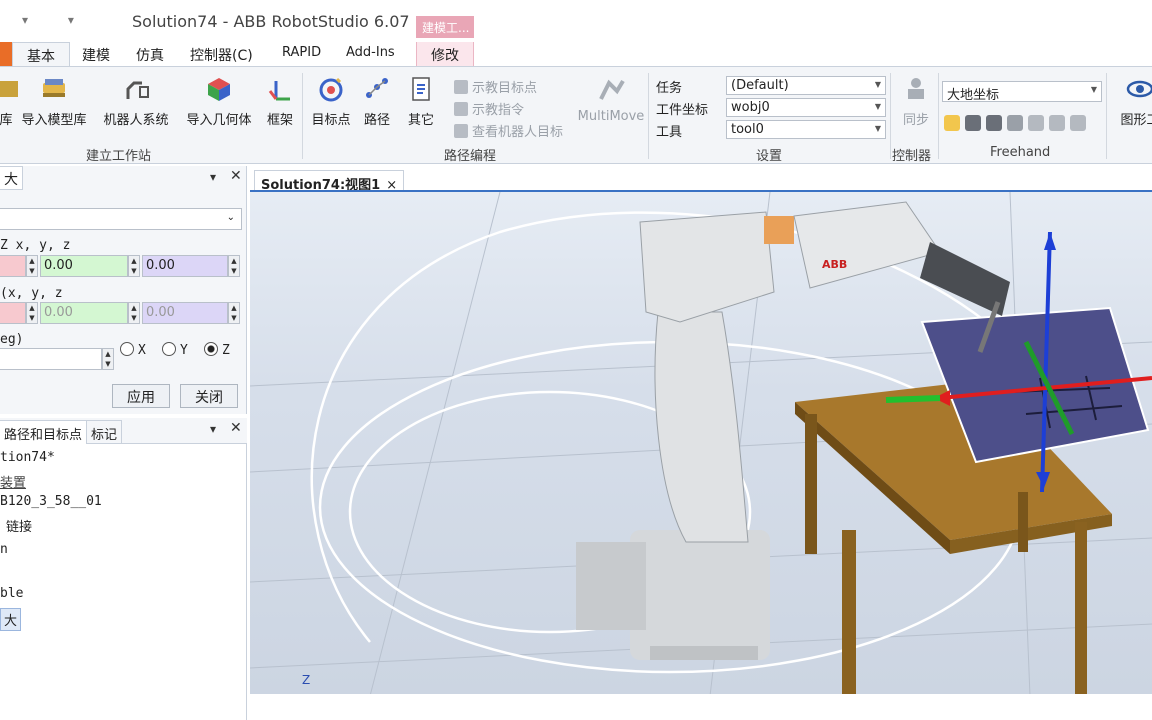 The height and width of the screenshot is (720, 1152). Describe the element at coordinates (306, 680) in the screenshot. I see `axis-label-z: Z` at that location.